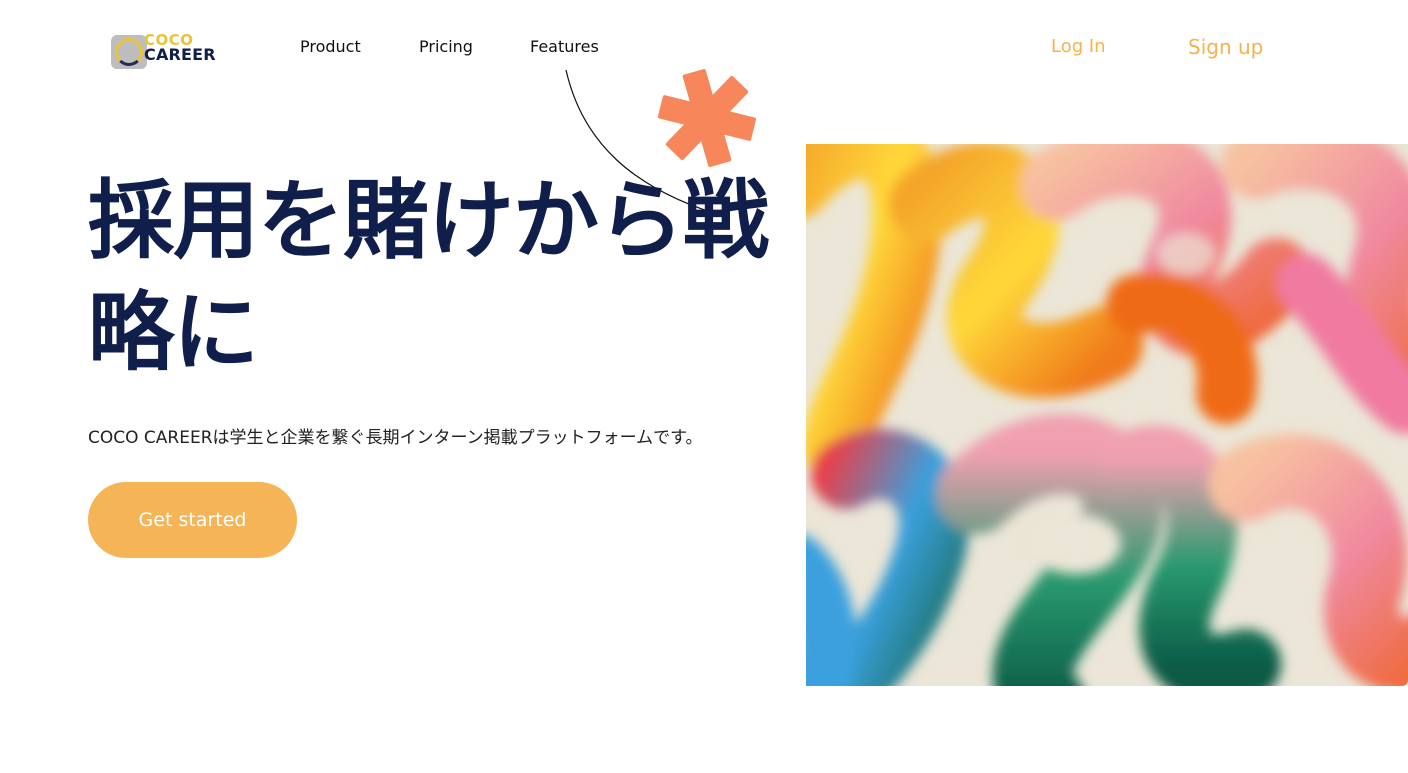  I want to click on login-link: Log In, so click(1078, 46).